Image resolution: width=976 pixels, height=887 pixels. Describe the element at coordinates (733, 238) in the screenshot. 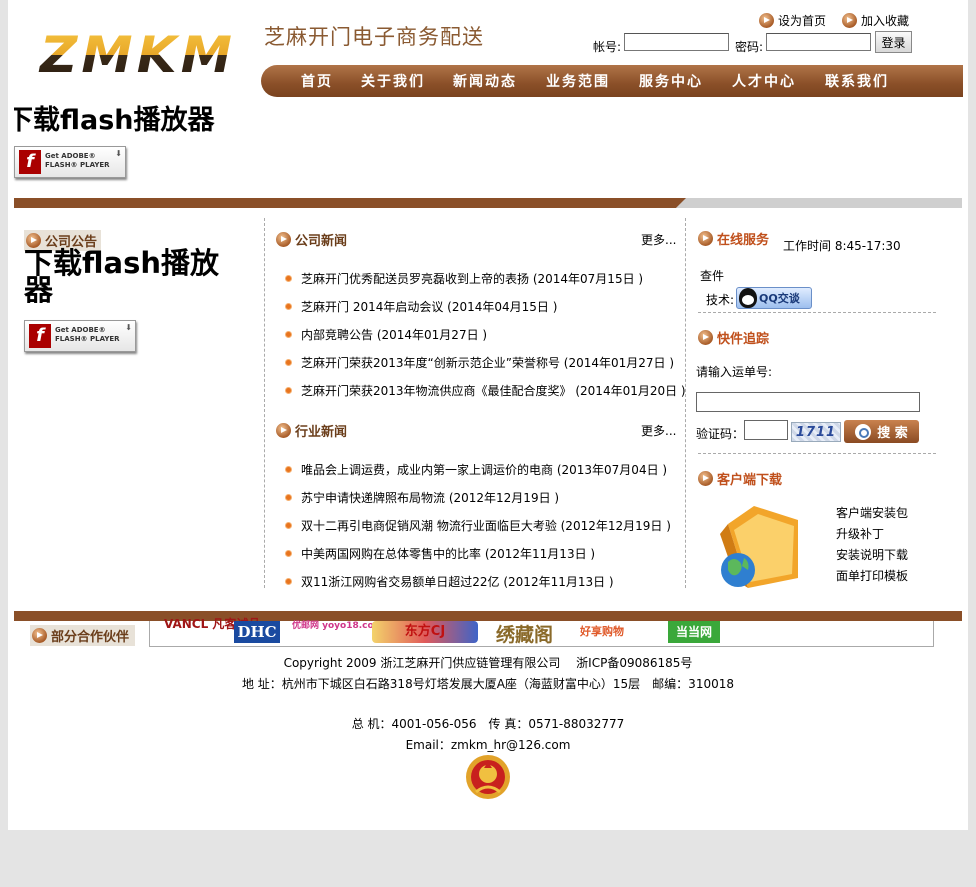

I see `online-service-title: 在线服务` at that location.